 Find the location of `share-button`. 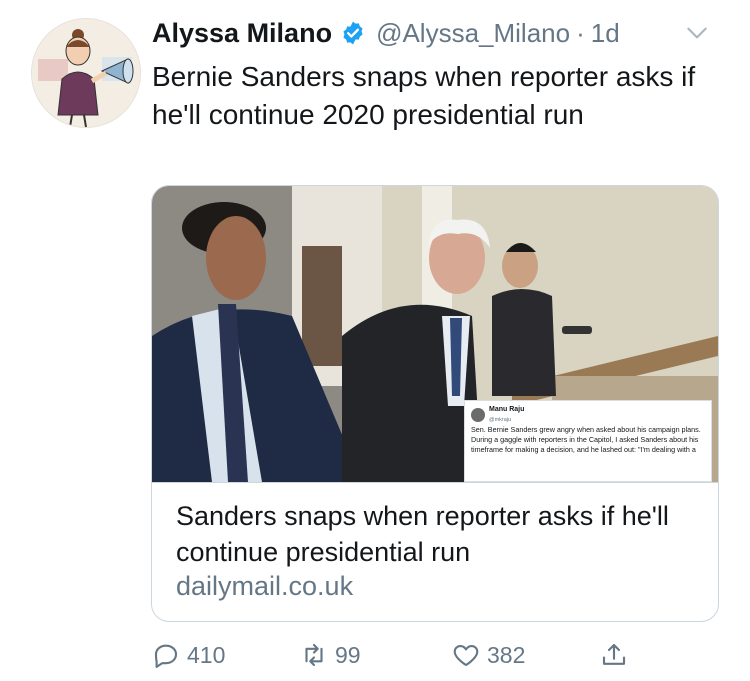

share-button is located at coordinates (617, 655).